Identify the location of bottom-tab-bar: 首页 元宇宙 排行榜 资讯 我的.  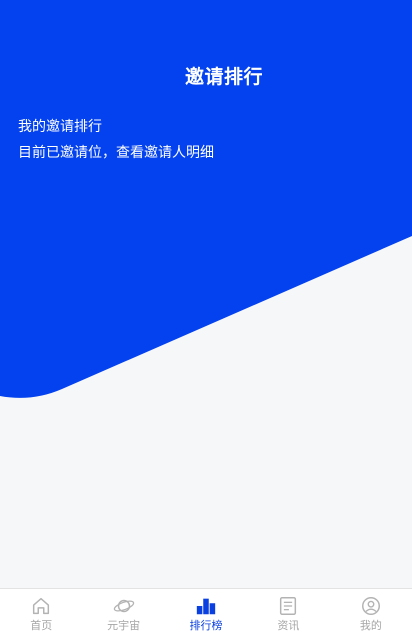
(206, 613).